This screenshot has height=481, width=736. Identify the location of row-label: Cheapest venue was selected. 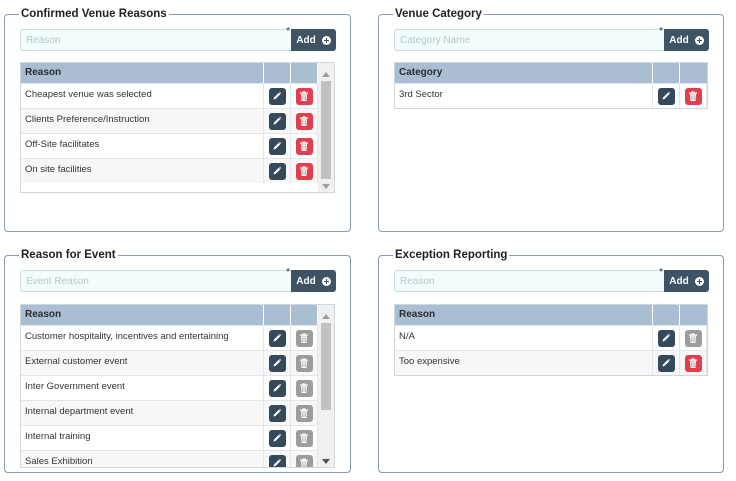
(142, 96).